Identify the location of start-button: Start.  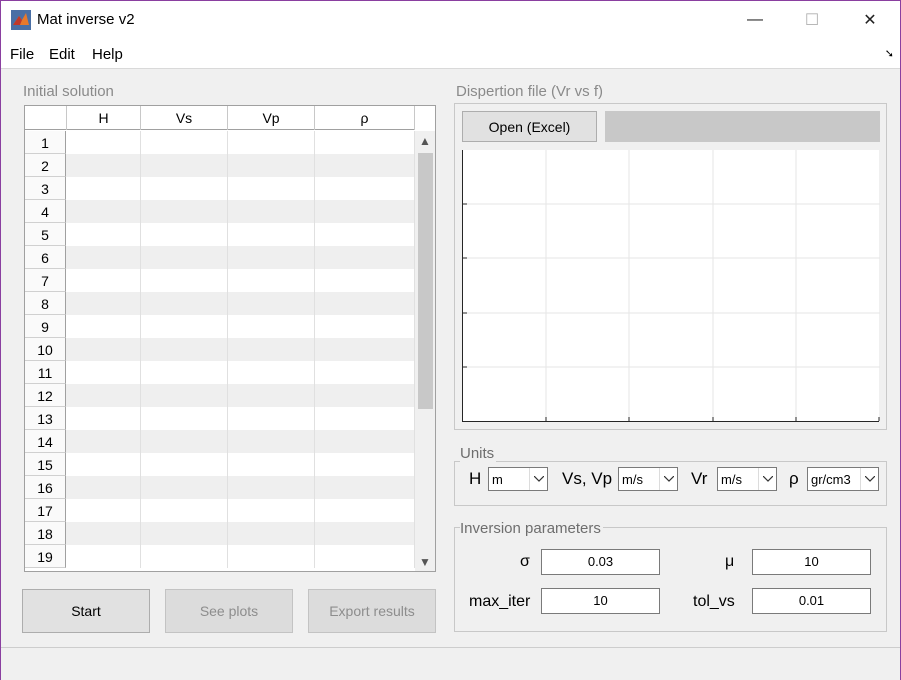
(86, 611).